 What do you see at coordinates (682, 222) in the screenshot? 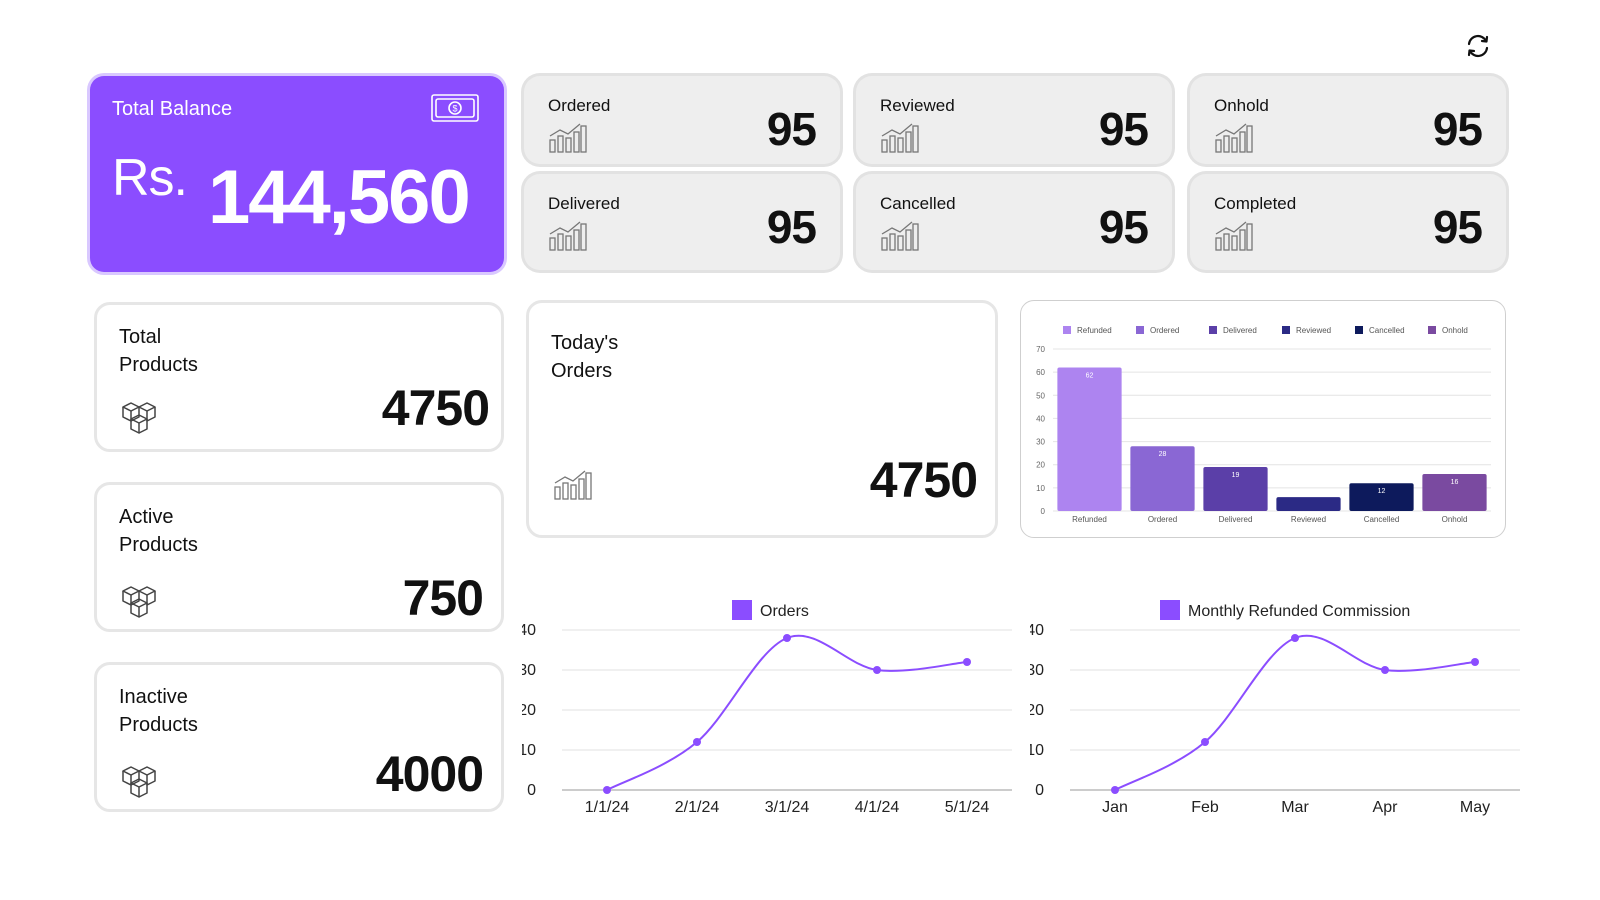
I see `stat-card-delivered: Delivered 95` at bounding box center [682, 222].